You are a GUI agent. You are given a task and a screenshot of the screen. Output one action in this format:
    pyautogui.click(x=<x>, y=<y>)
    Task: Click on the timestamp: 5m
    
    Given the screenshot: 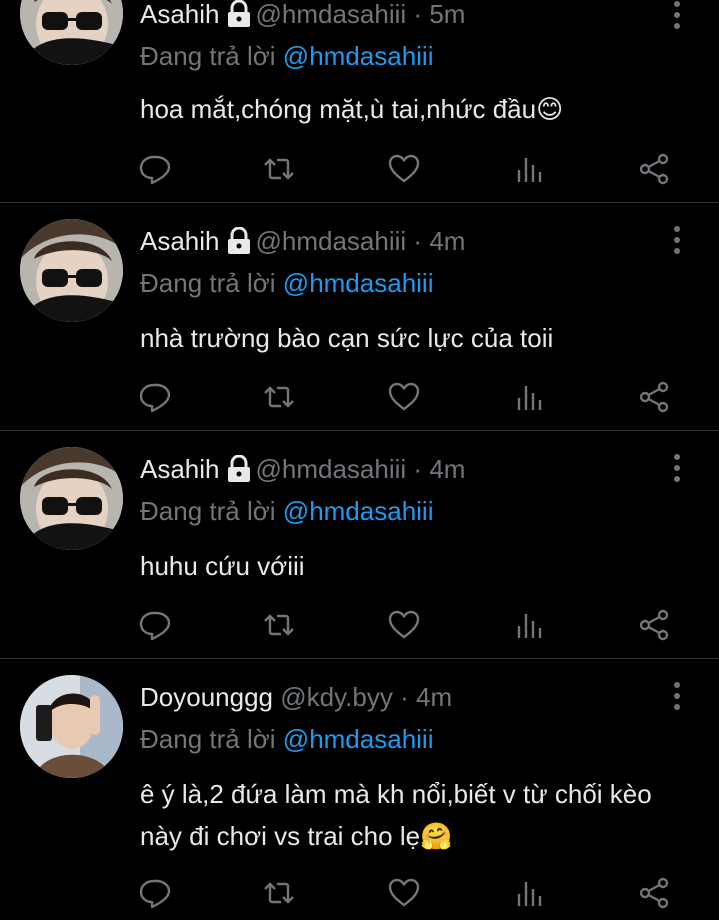 What is the action you would take?
    pyautogui.click(x=447, y=14)
    